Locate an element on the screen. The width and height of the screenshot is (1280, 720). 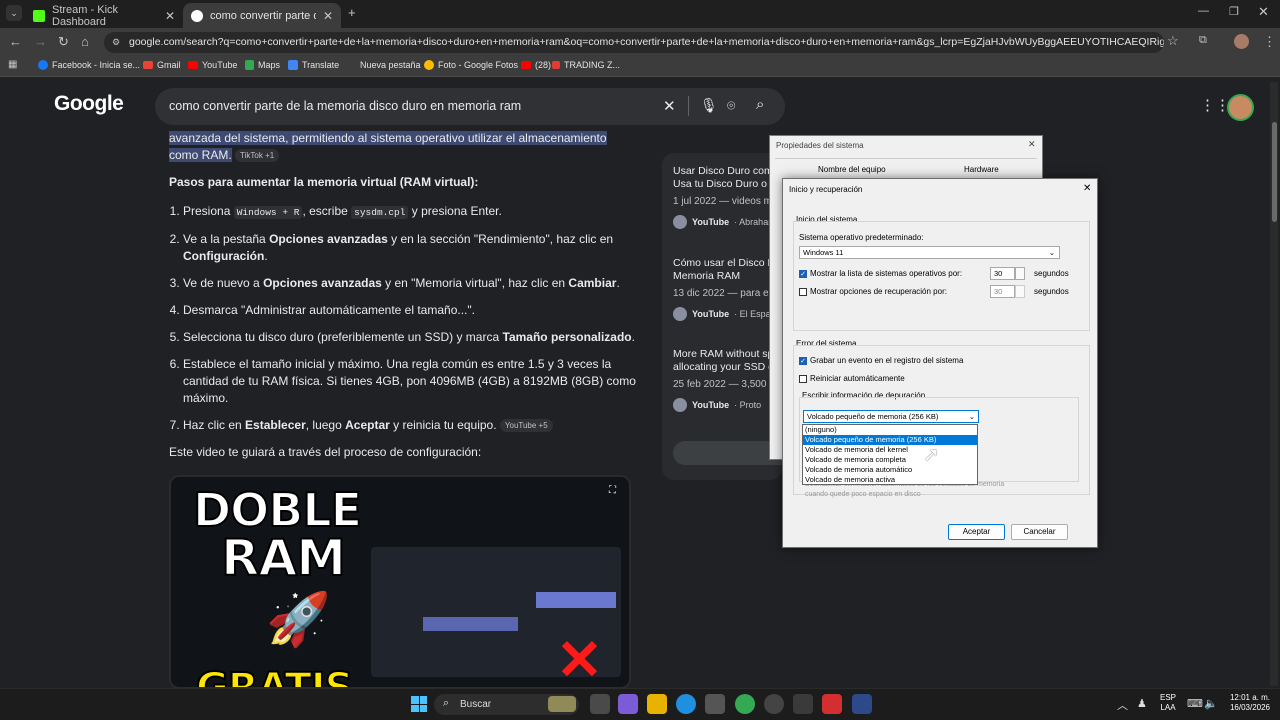
cursor-icon: ➚ is located at coordinates (931, 455).